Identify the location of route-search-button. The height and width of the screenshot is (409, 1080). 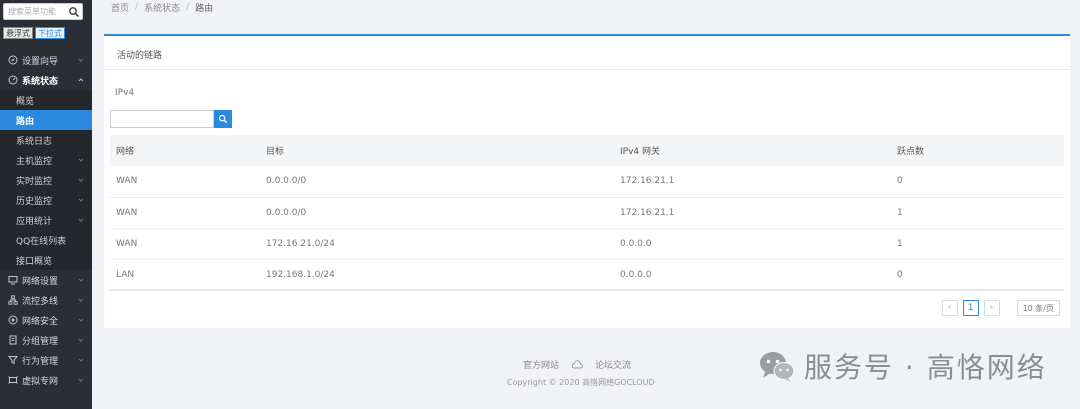
(223, 119).